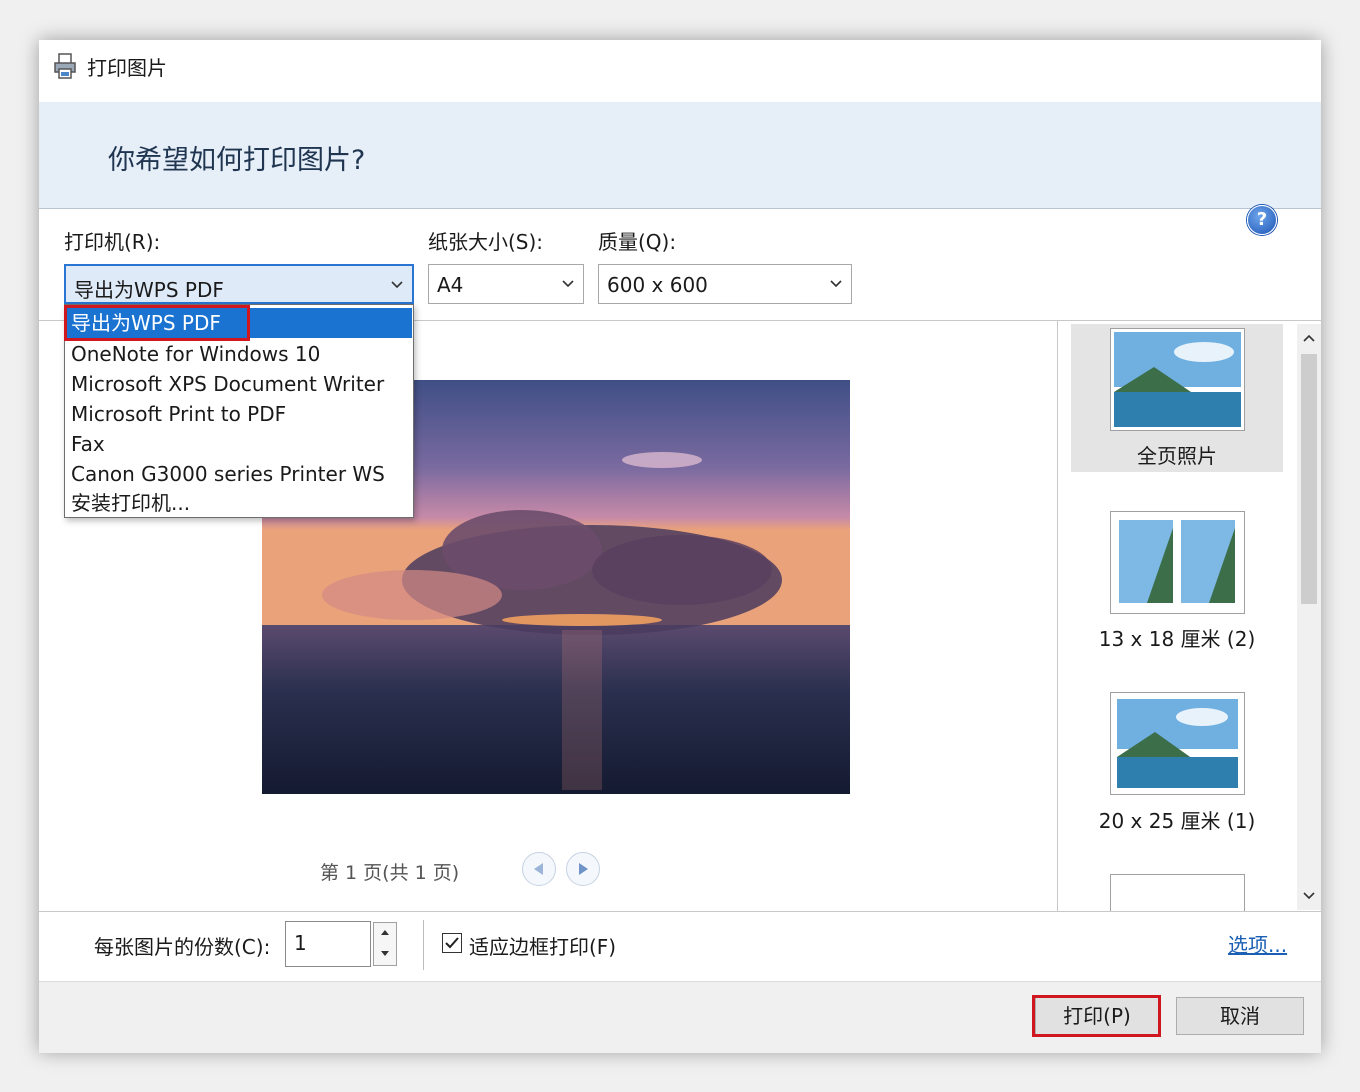 This screenshot has height=1092, width=1360. I want to click on dialog-header: 你希望如何打印图片?, so click(680, 155).